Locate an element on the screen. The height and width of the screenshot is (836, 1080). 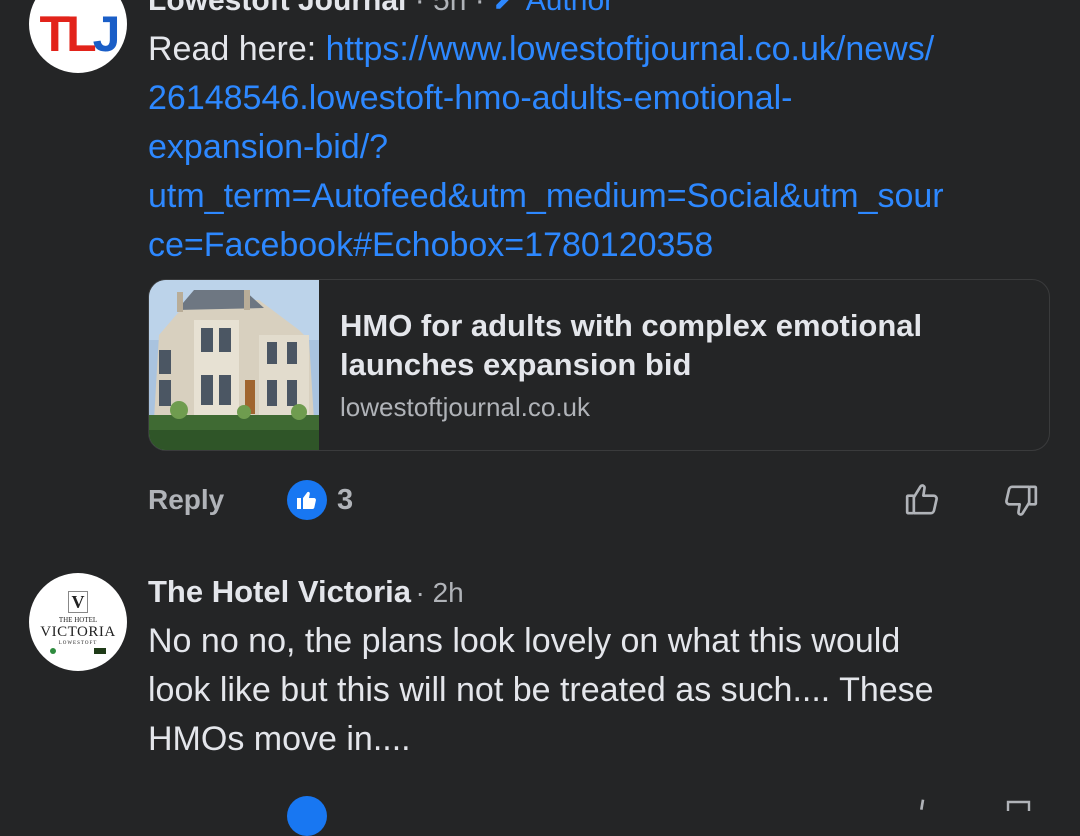
comment-text-prefix: Read here: is located at coordinates (237, 49).